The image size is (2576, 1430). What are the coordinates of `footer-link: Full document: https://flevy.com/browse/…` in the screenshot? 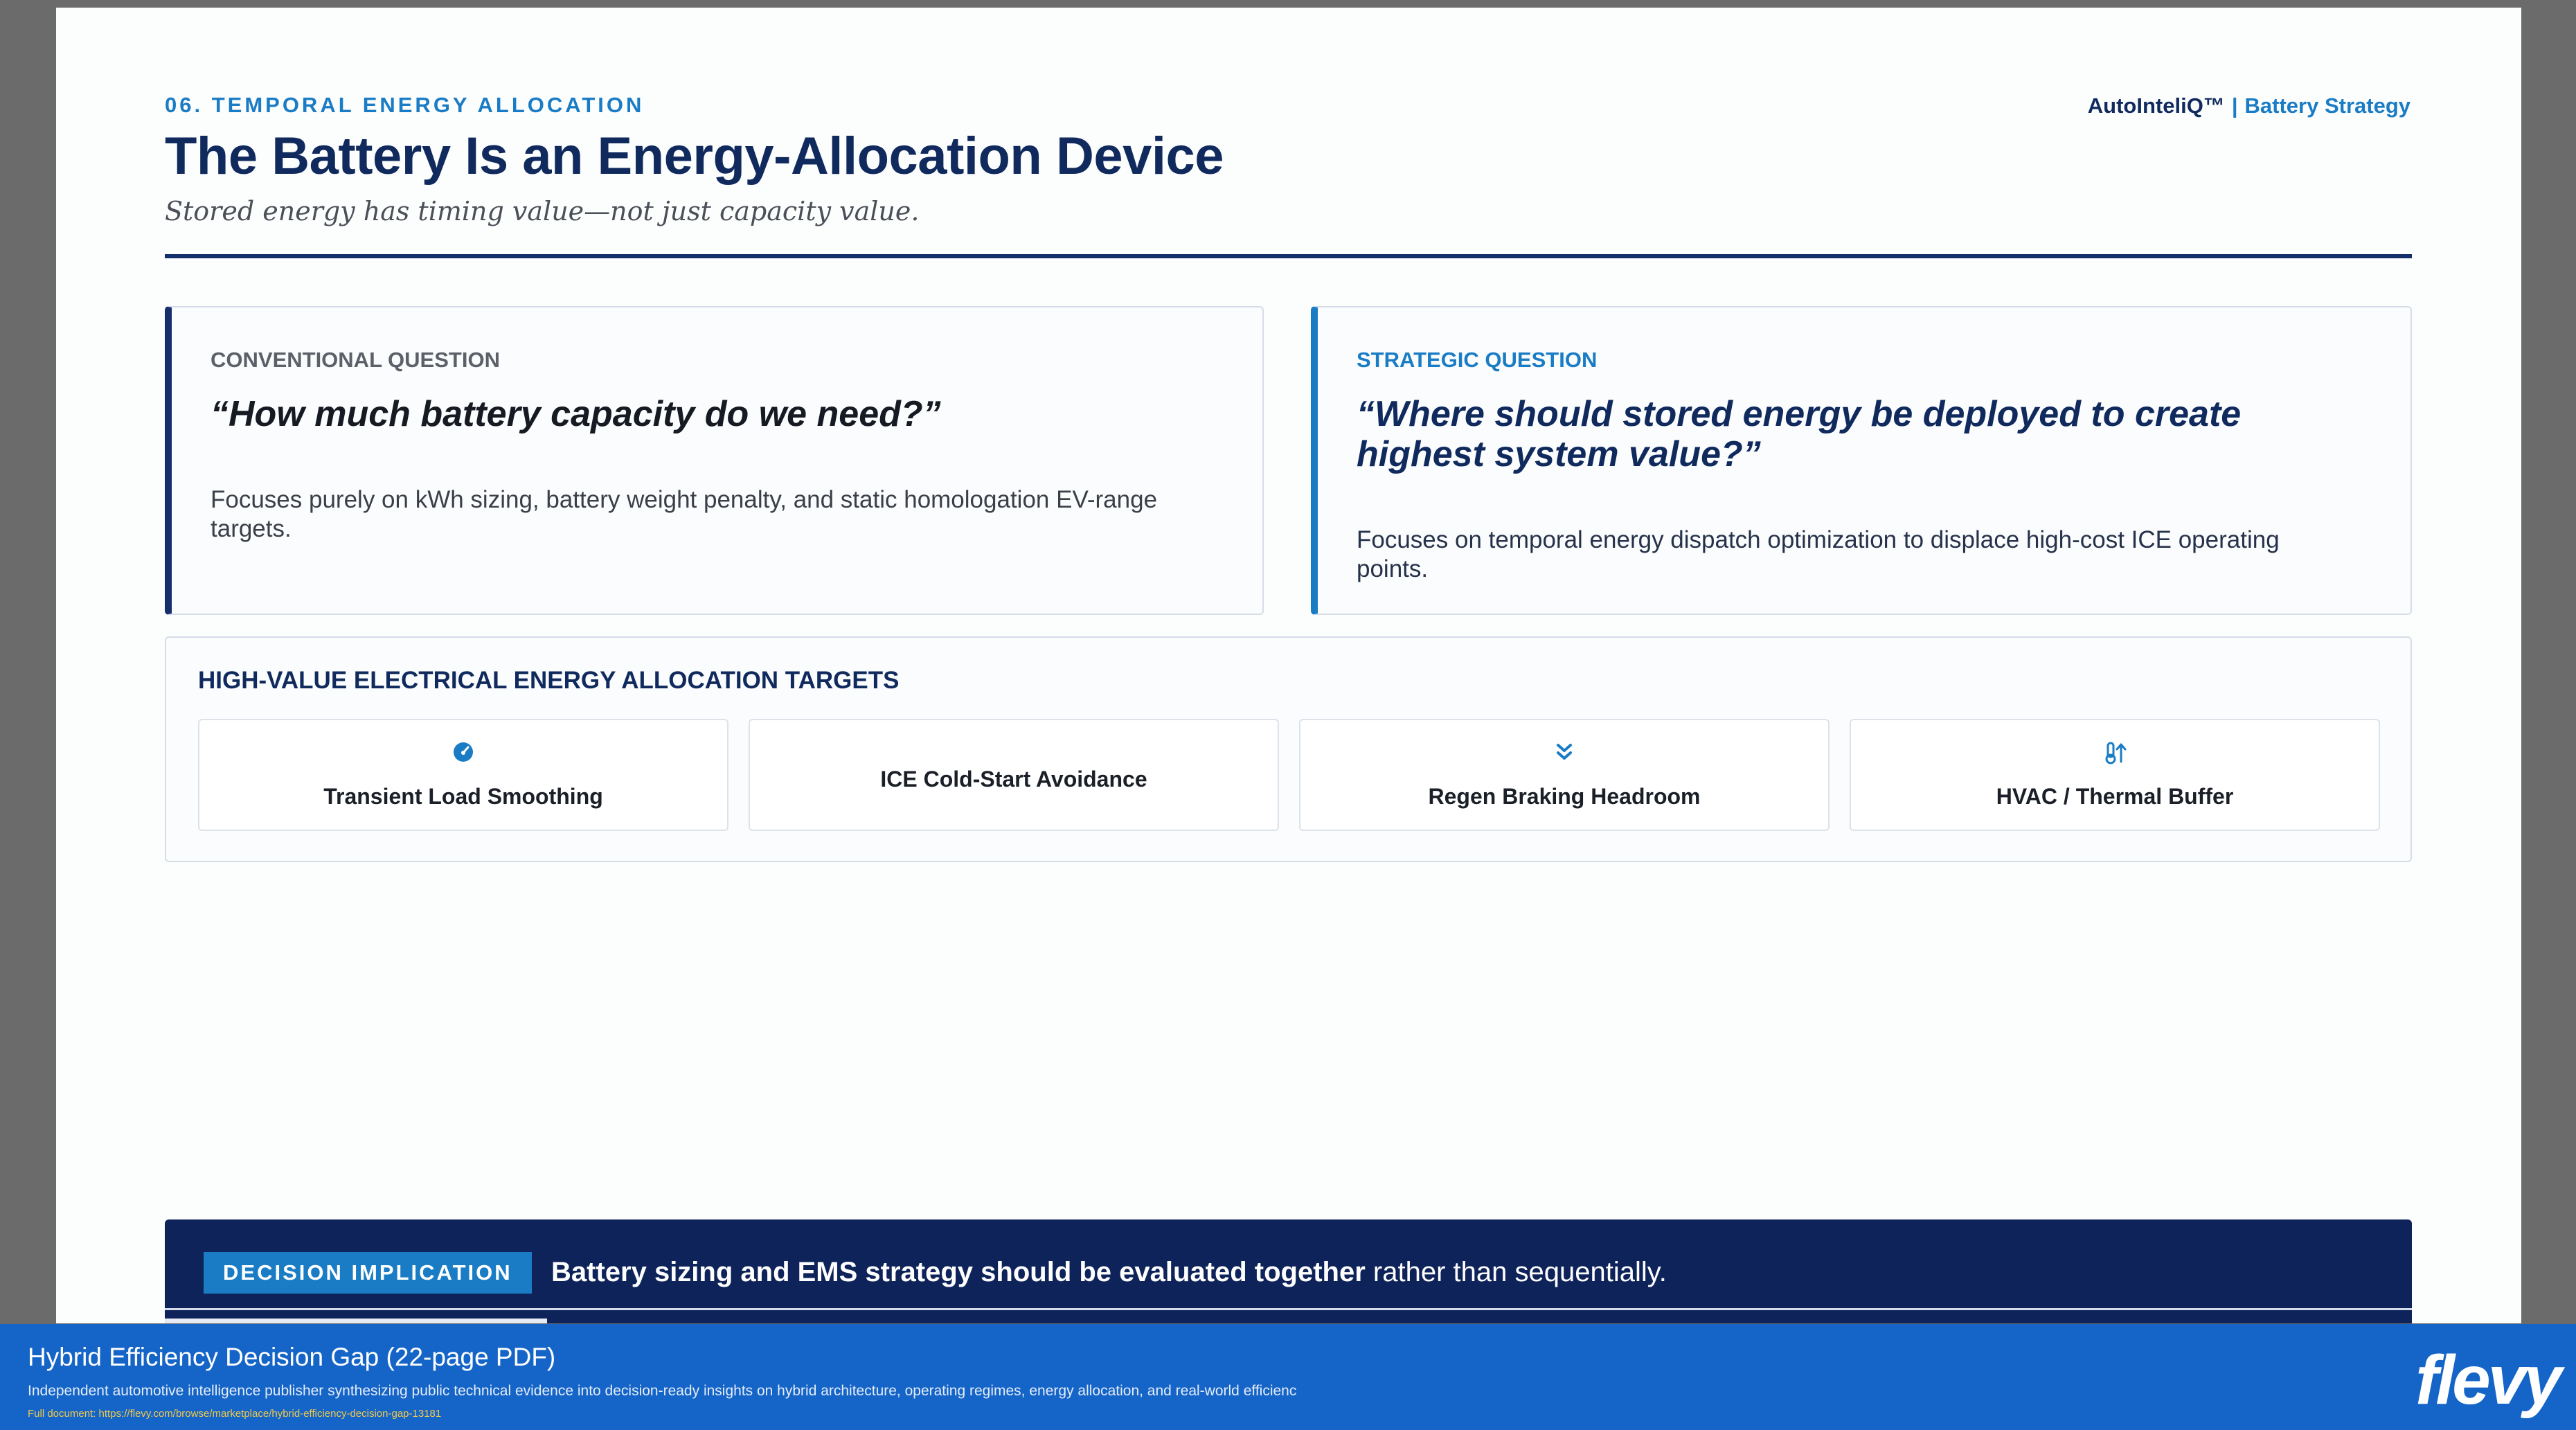 It's located at (234, 1414).